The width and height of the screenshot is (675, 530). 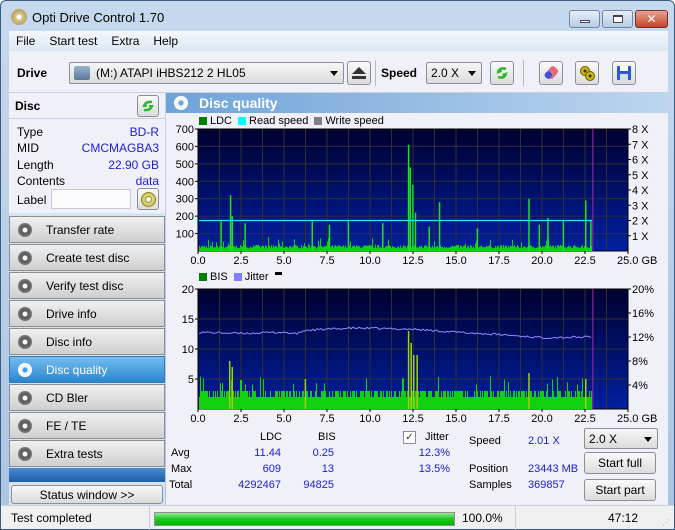 I want to click on resize-grip-icon: ⋰, so click(x=666, y=522).